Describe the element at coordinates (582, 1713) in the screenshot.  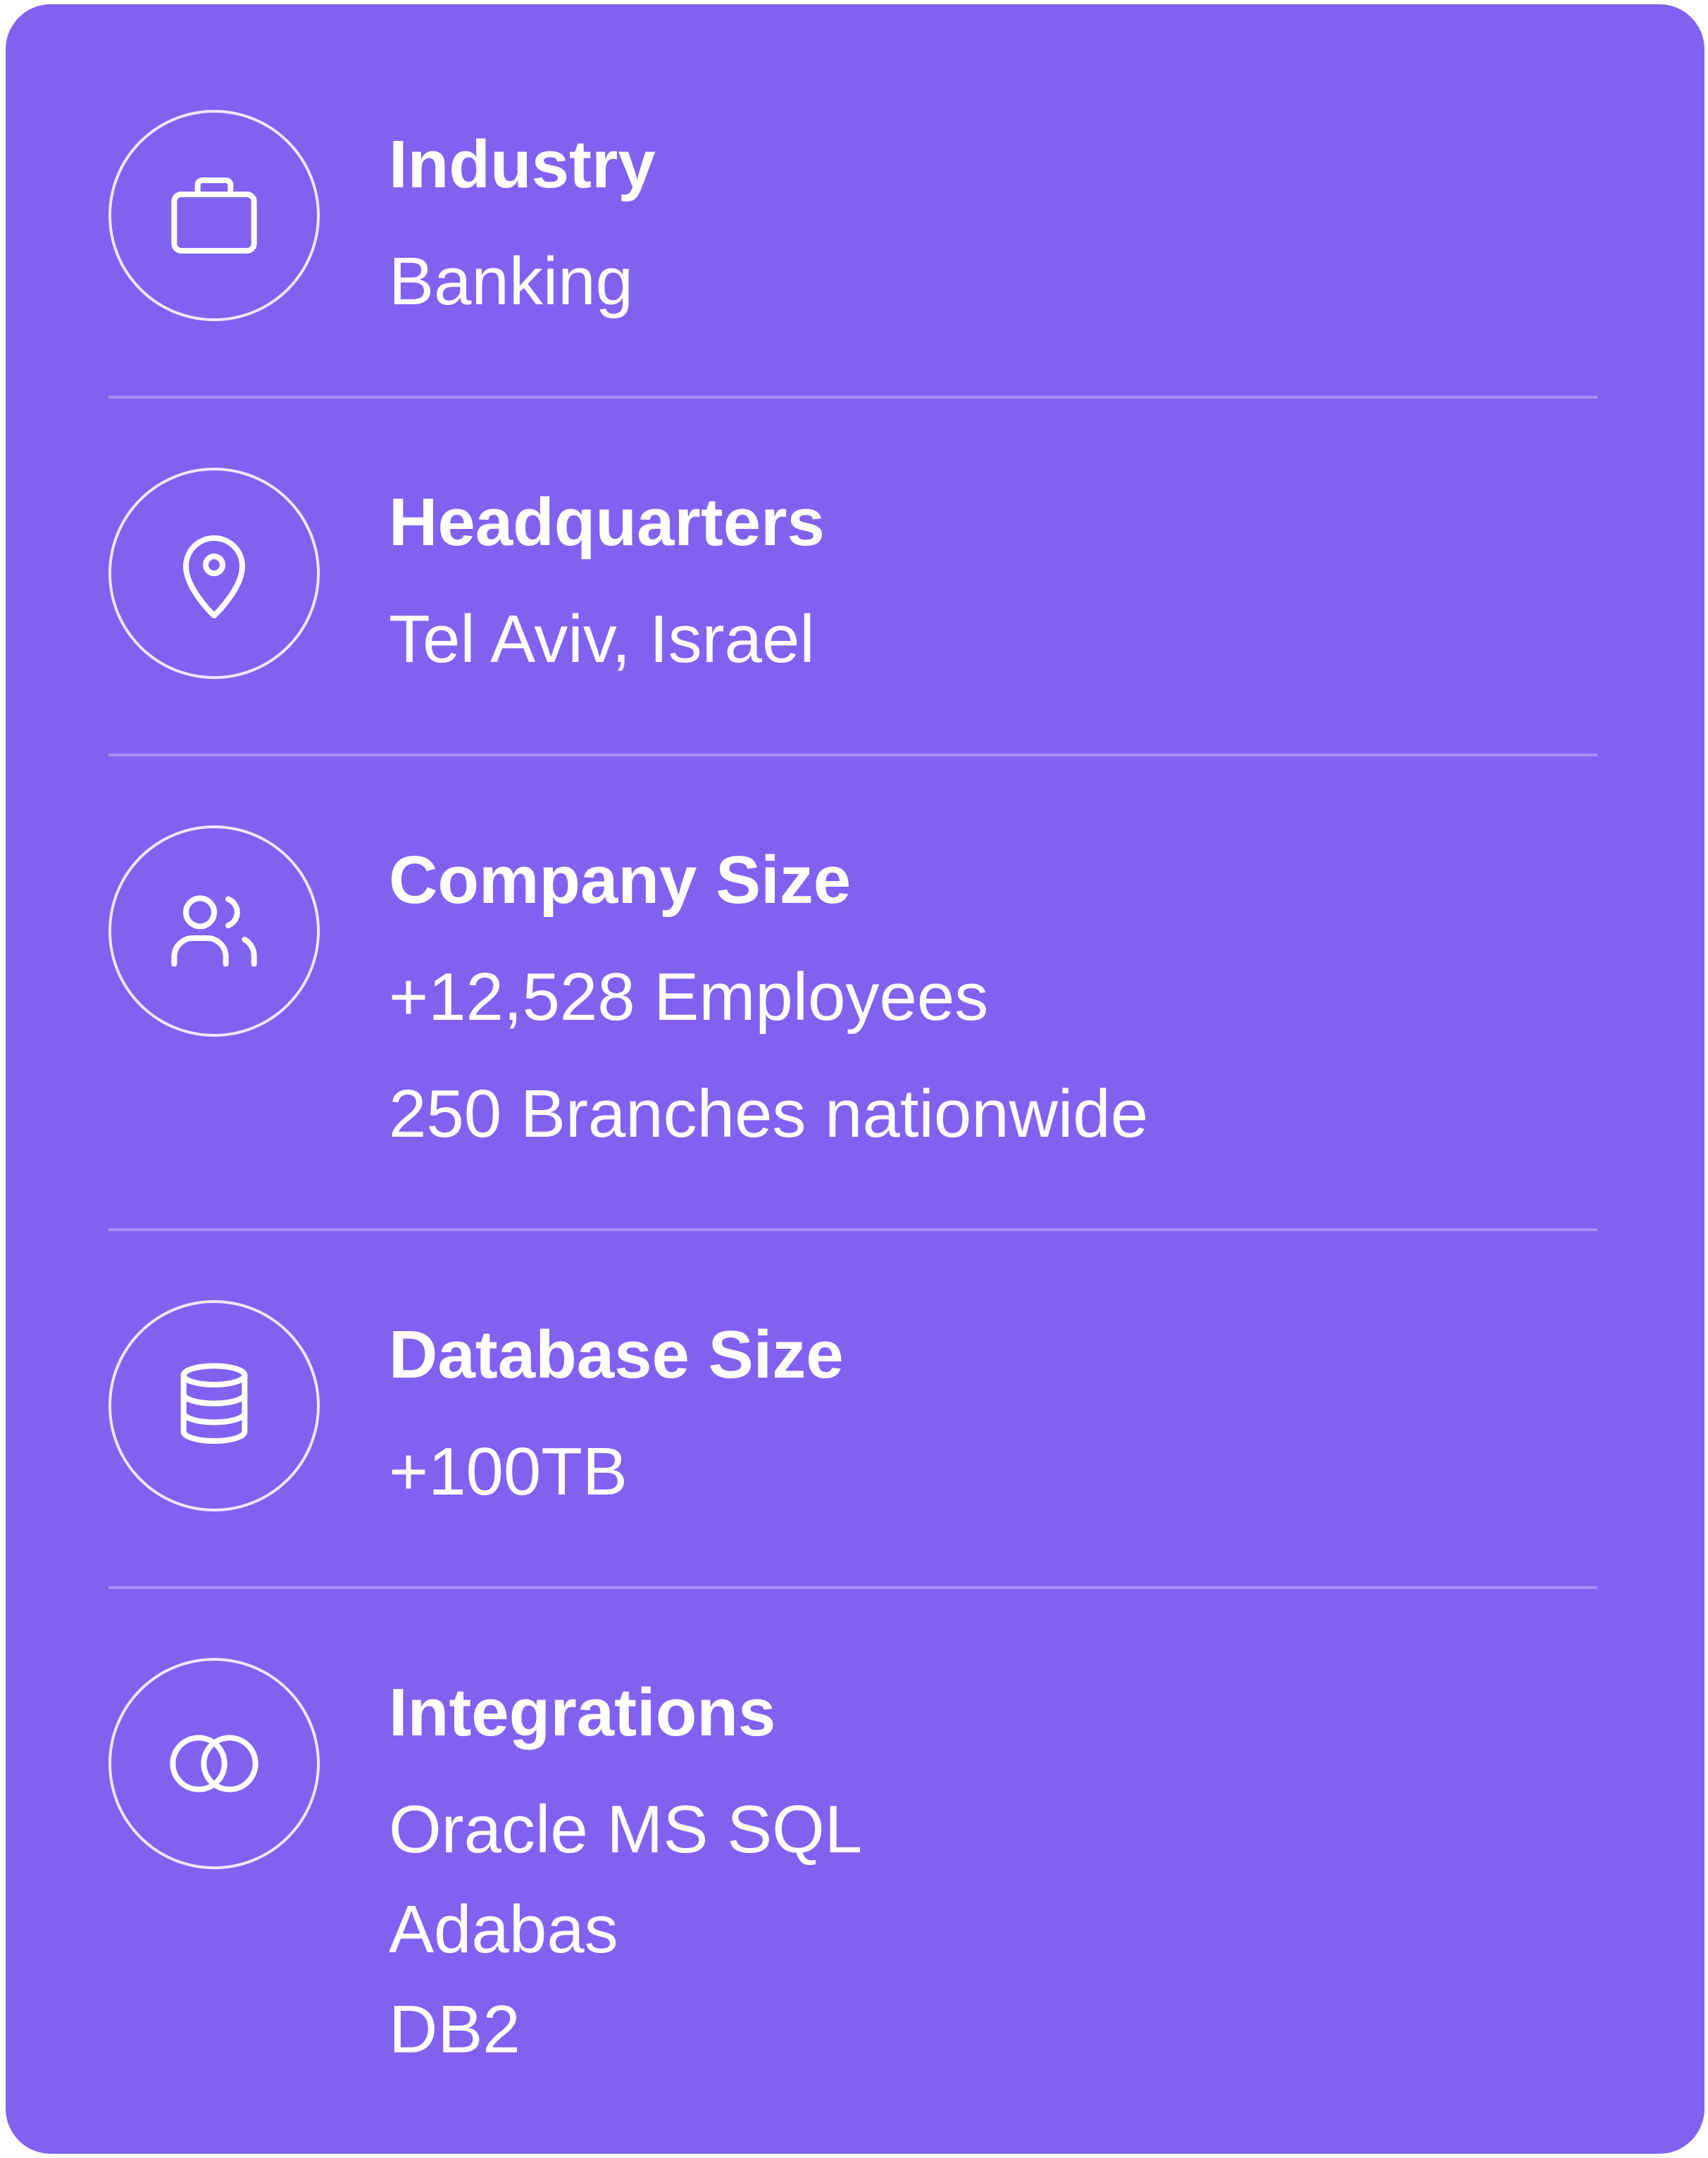
I see `integrations-label: Integrations` at that location.